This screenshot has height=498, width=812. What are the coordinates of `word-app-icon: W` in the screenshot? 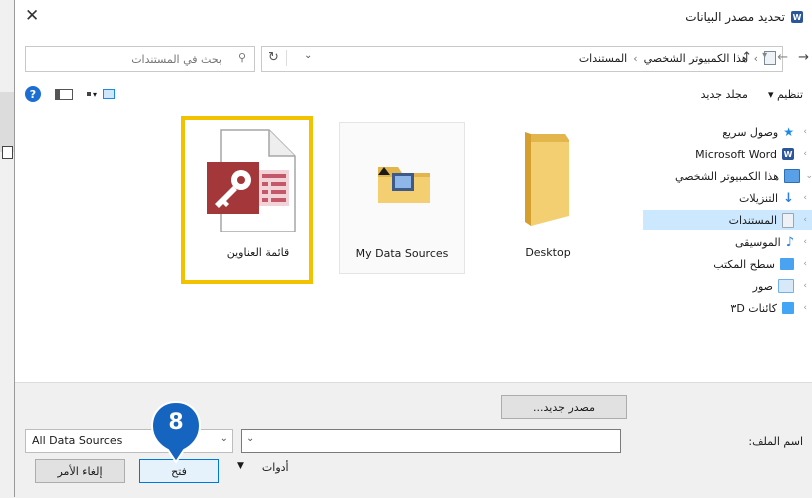 It's located at (797, 17).